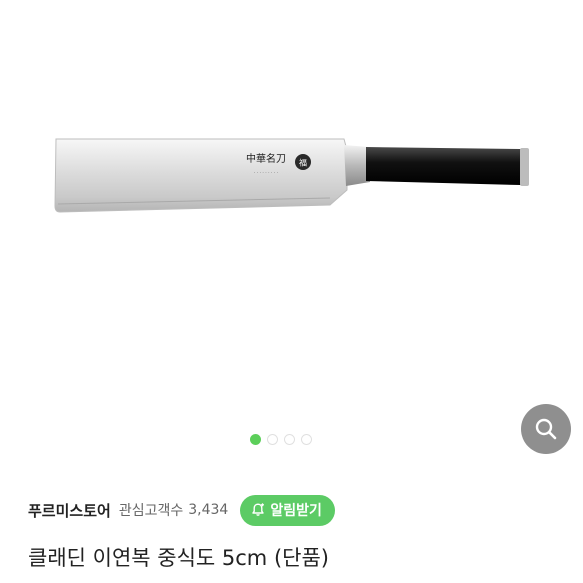 The width and height of the screenshot is (583, 583). I want to click on notify-button: 알림받기, so click(287, 510).